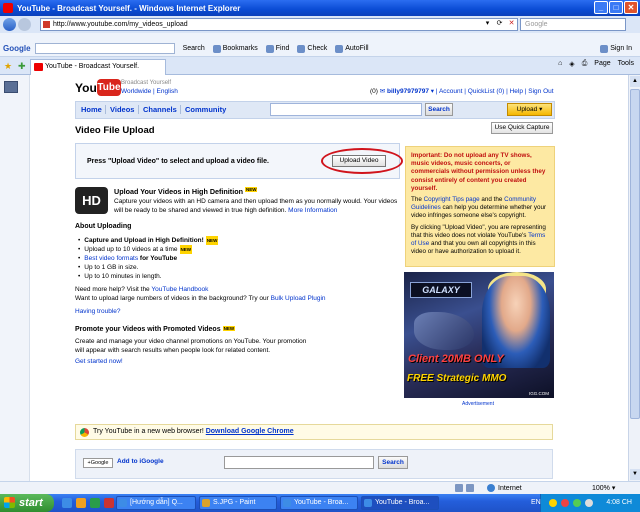 The height and width of the screenshot is (512, 640). What do you see at coordinates (573, 24) in the screenshot?
I see `browser-search-input: Google` at bounding box center [573, 24].